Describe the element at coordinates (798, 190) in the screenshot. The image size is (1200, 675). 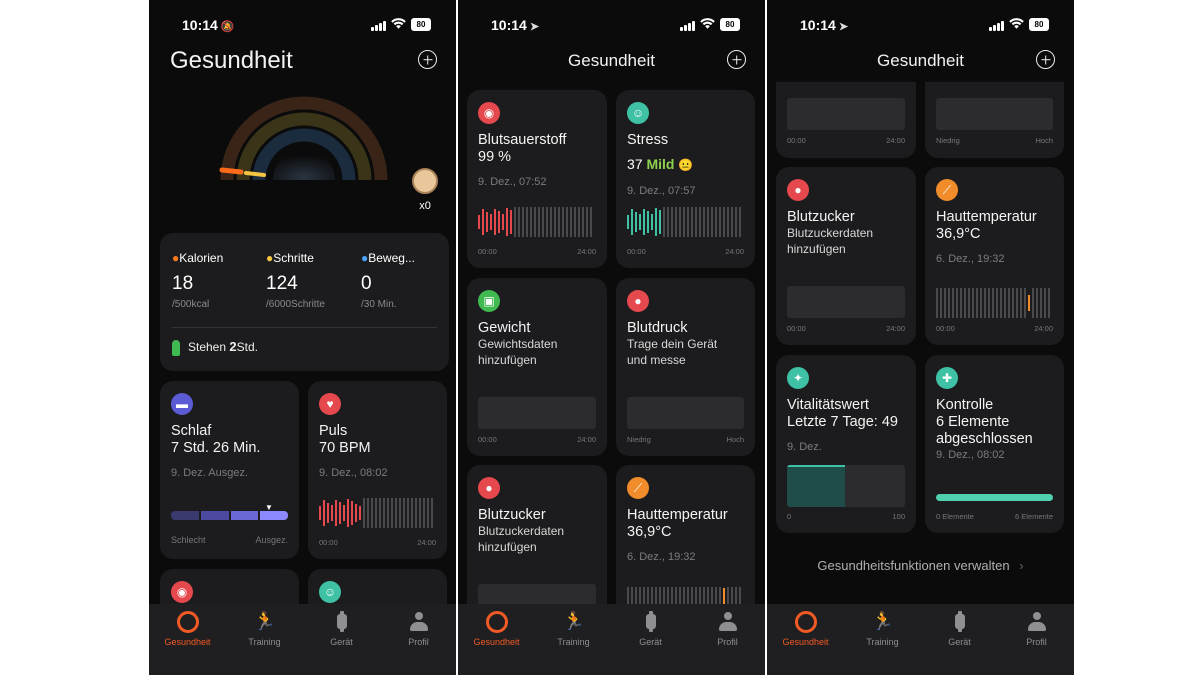
I see `drop-icon: ●` at that location.